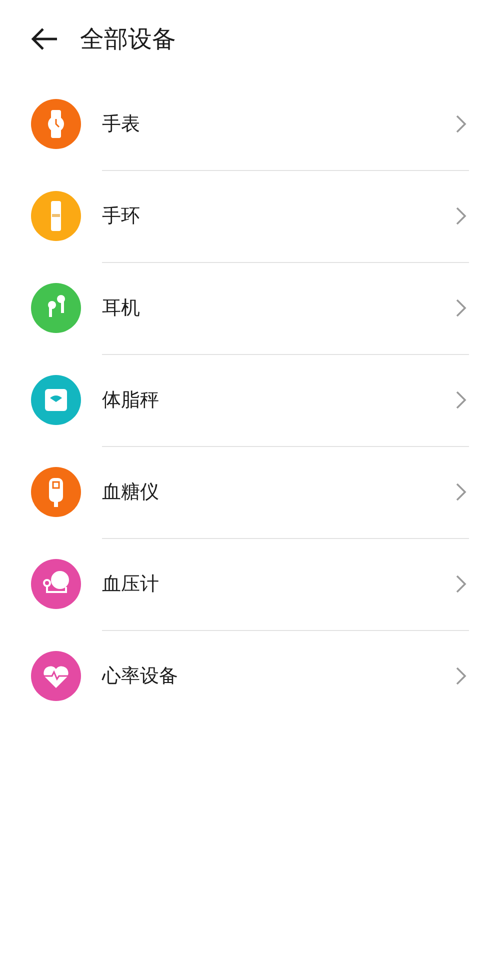 This screenshot has width=500, height=967. I want to click on device-category-label: 手表, so click(278, 123).